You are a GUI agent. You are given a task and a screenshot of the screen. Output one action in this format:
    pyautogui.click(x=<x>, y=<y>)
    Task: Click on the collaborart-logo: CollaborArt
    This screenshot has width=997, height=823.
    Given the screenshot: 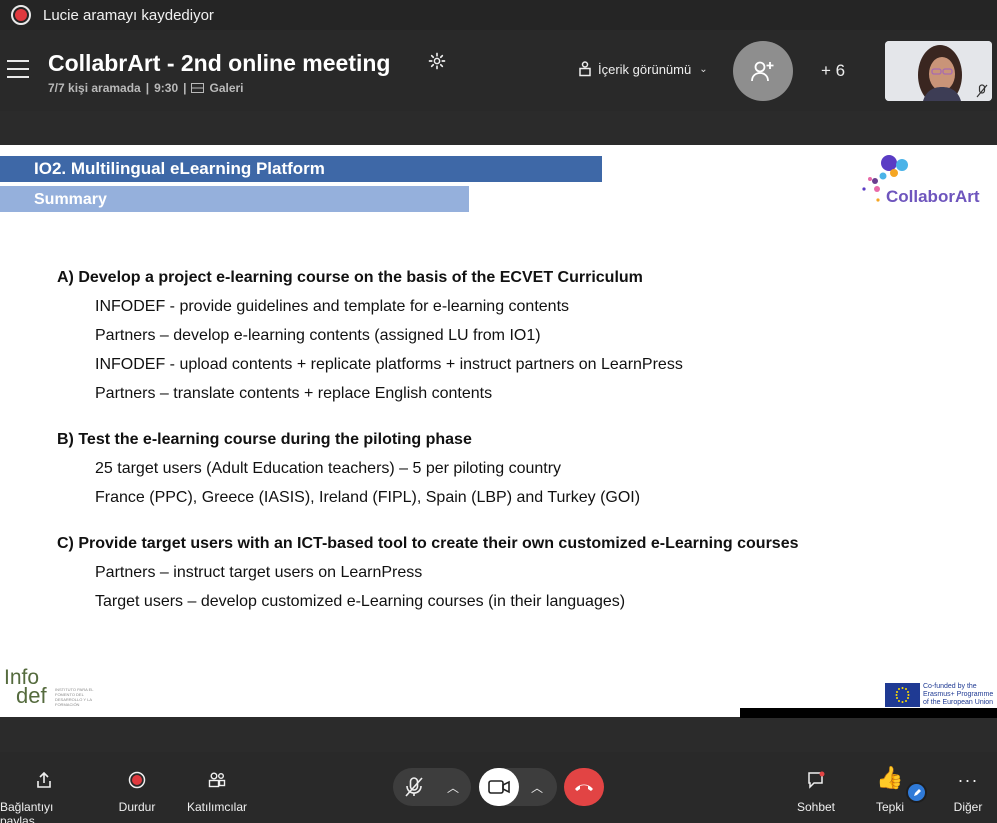 What is the action you would take?
    pyautogui.click(x=926, y=181)
    